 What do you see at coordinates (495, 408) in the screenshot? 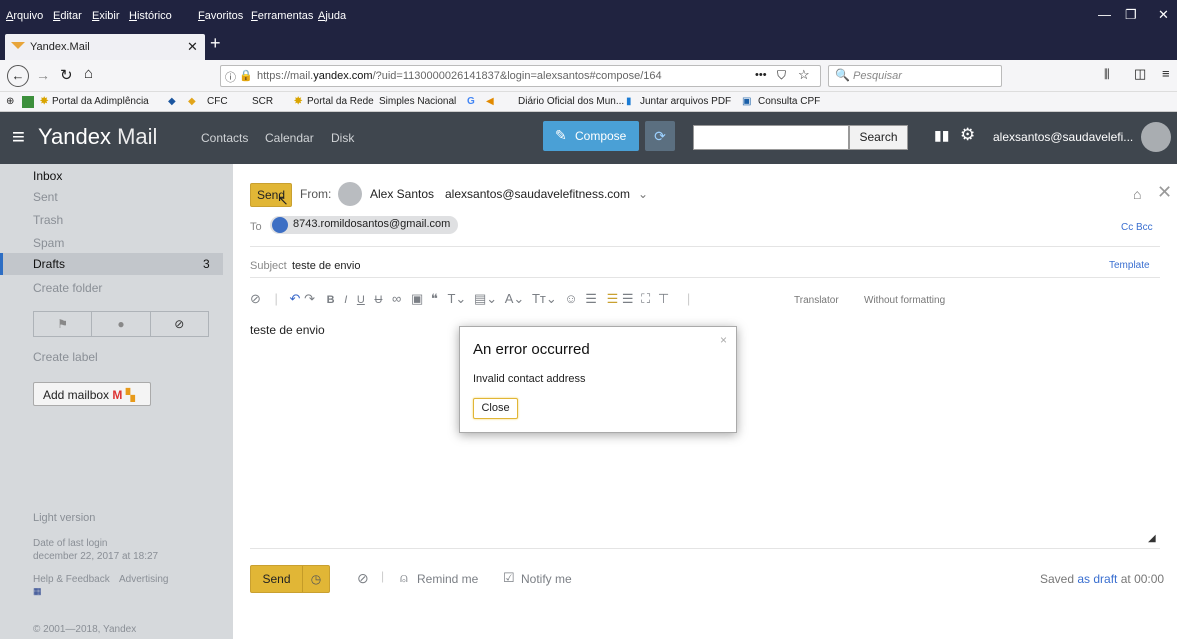
I see `dialog-close-button: Close` at bounding box center [495, 408].